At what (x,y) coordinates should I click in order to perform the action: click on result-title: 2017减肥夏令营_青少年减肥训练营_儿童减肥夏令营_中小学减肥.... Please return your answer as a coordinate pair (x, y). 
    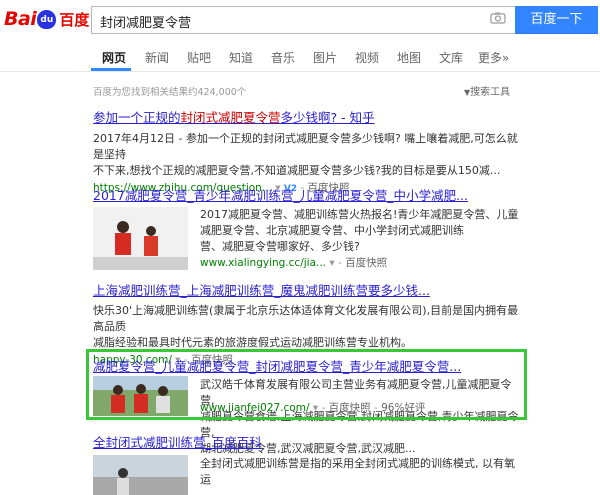
    Looking at the image, I should click on (308, 194).